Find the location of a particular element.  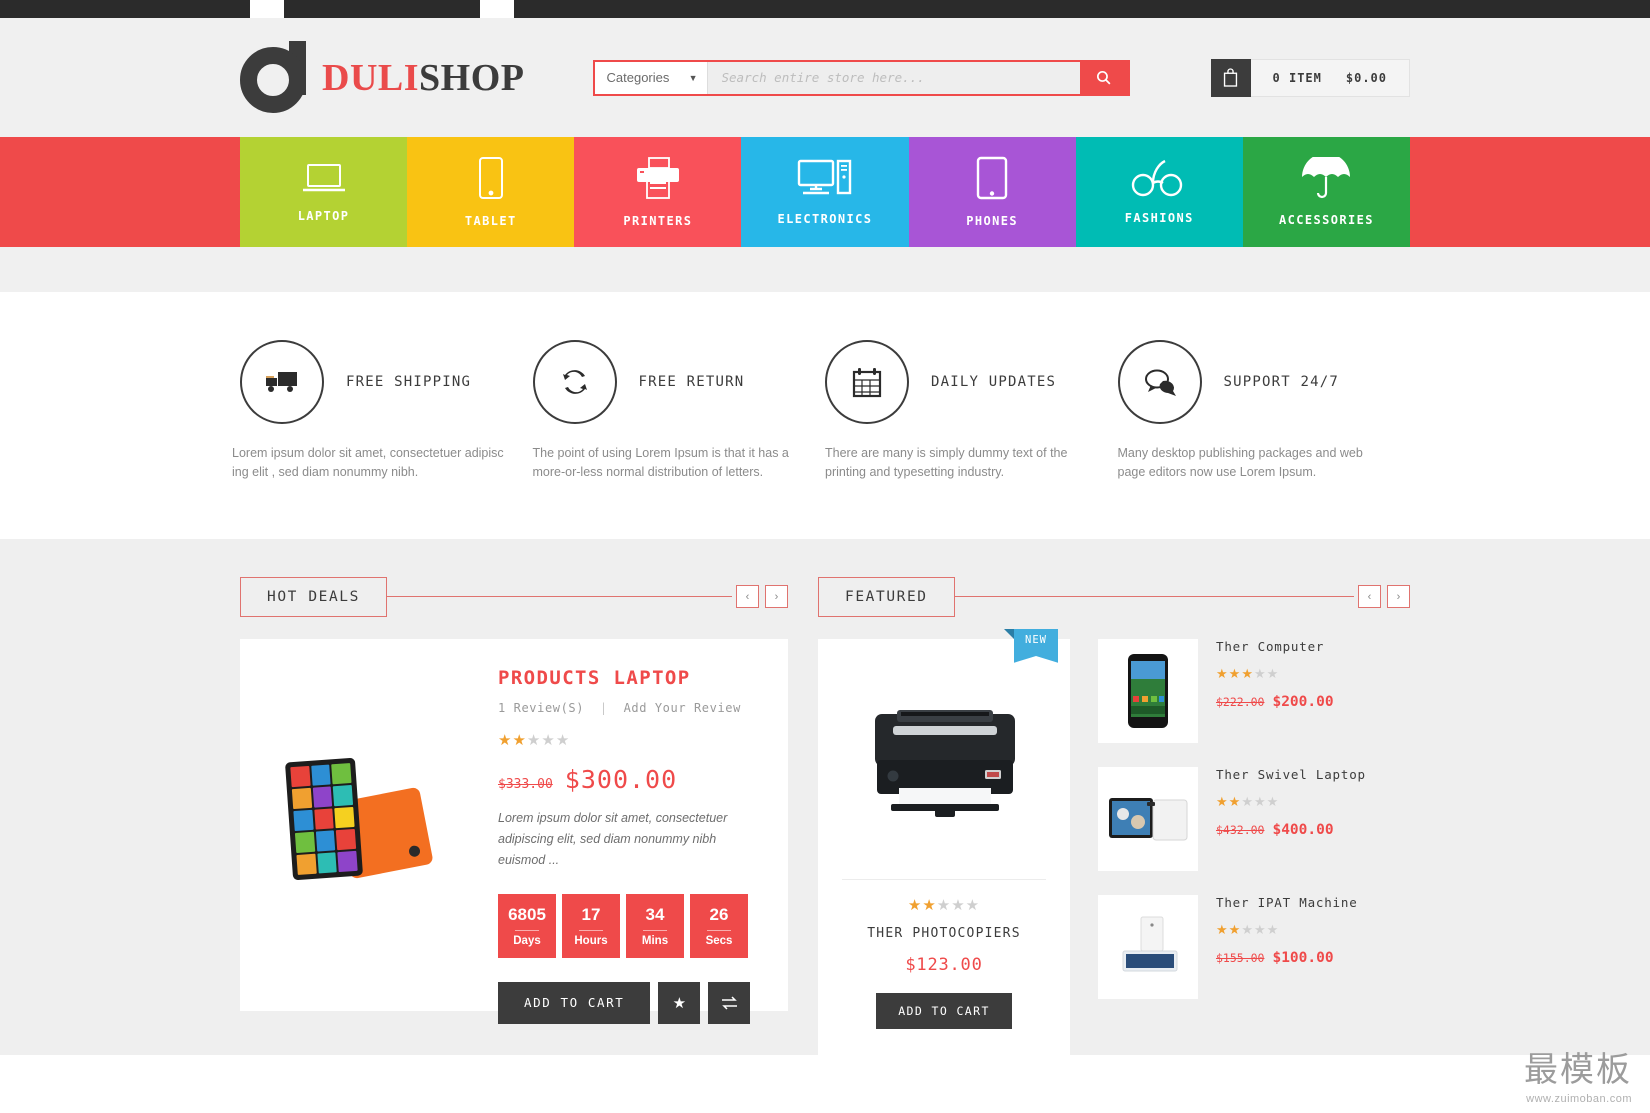

tablet-photo is located at coordinates (1150, 944).